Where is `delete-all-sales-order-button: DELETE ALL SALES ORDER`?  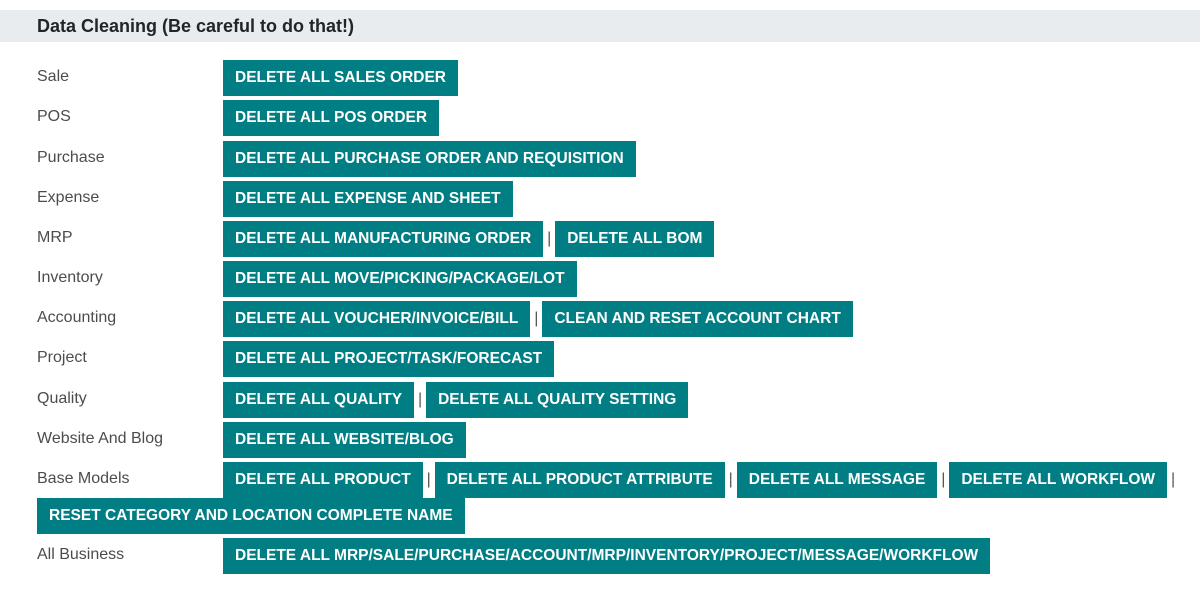
delete-all-sales-order-button: DELETE ALL SALES ORDER is located at coordinates (340, 78).